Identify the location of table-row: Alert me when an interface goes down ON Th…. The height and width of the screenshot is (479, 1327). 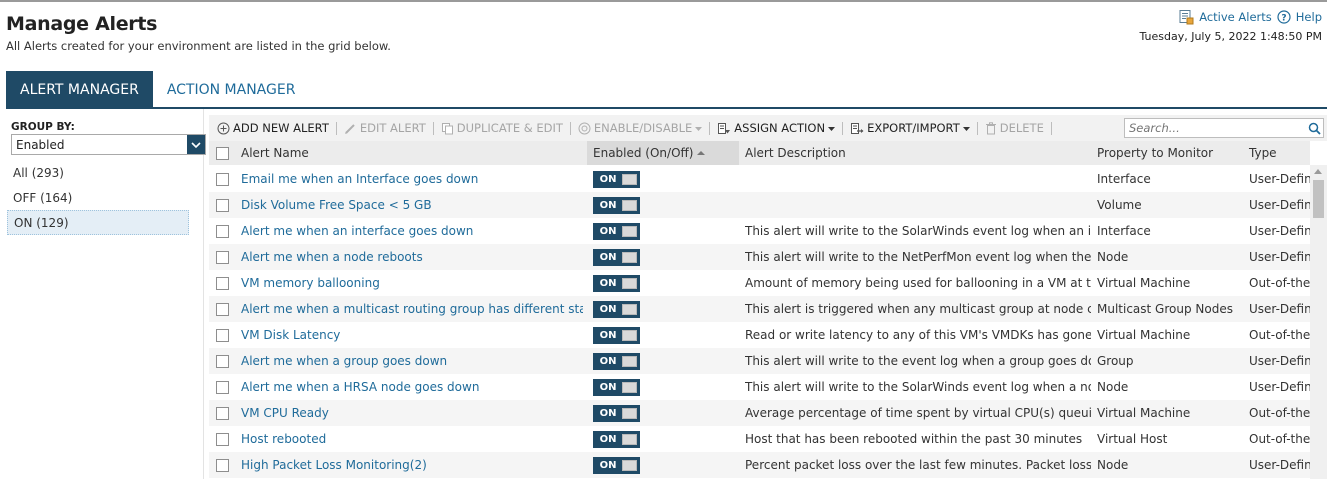
(759, 231).